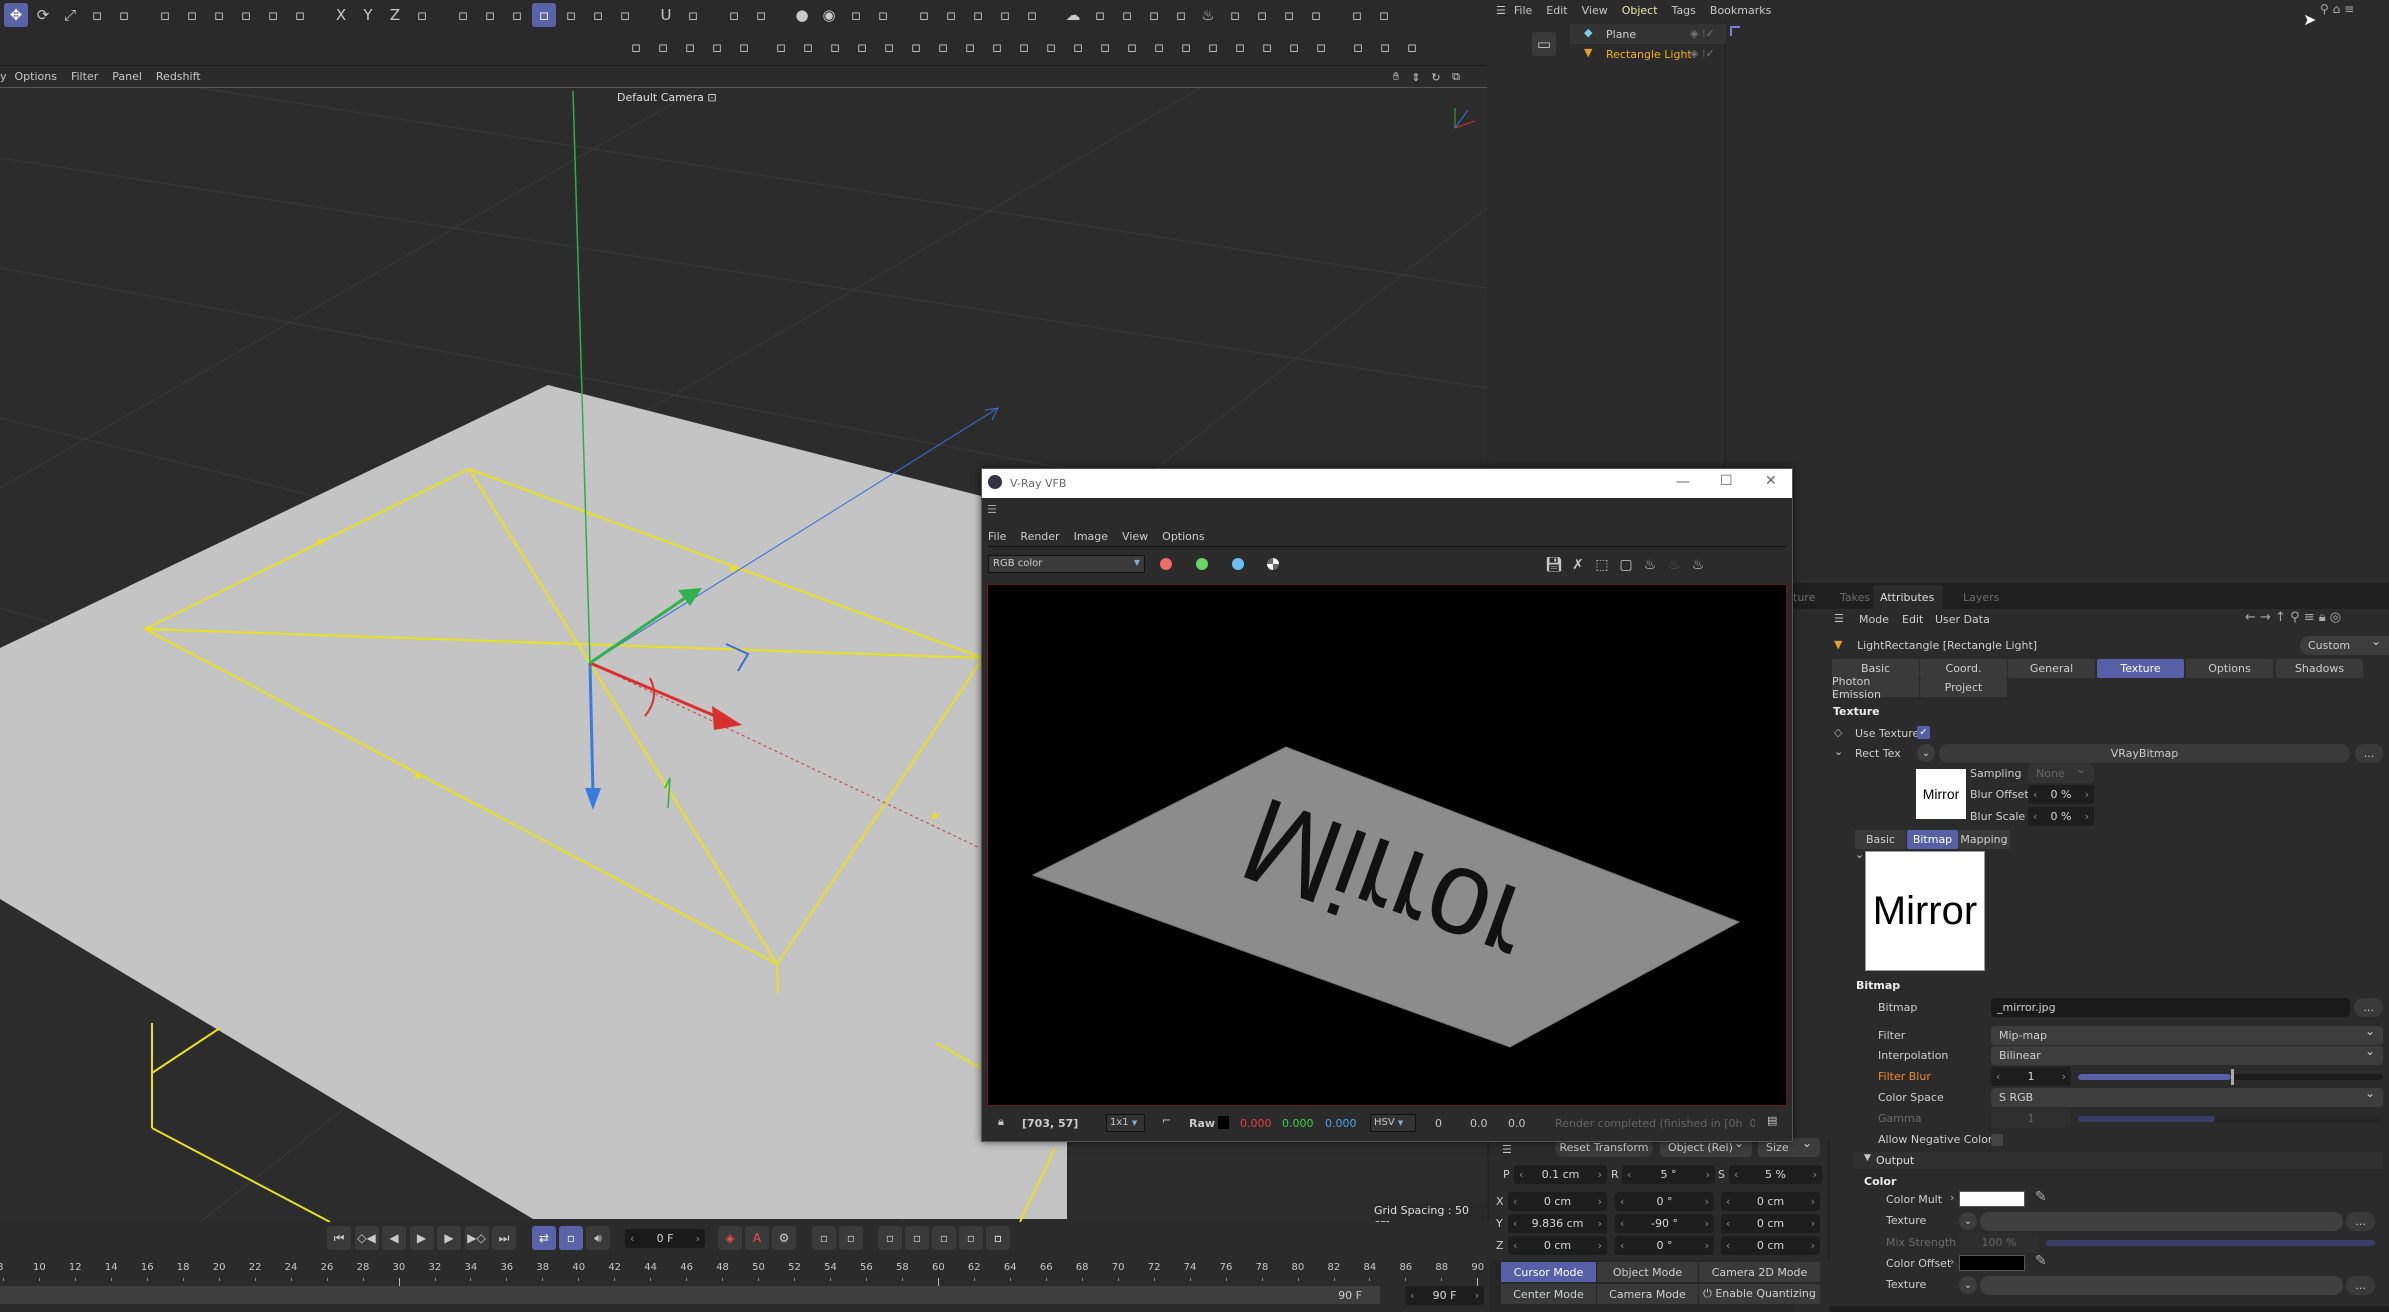 This screenshot has width=2389, height=1312. Describe the element at coordinates (744, 47) in the screenshot. I see `snap-e-icon: ▫` at that location.